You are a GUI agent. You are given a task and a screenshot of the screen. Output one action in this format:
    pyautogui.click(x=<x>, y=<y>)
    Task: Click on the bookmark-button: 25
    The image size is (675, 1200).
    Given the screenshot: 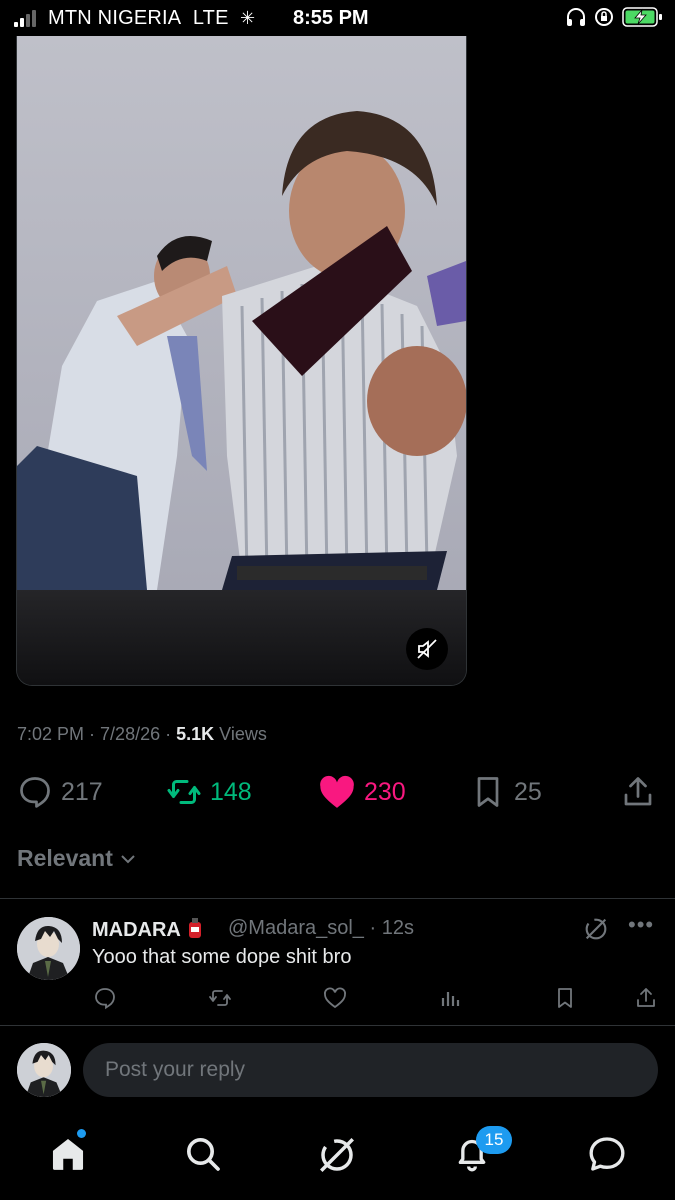 What is the action you would take?
    pyautogui.click(x=506, y=792)
    